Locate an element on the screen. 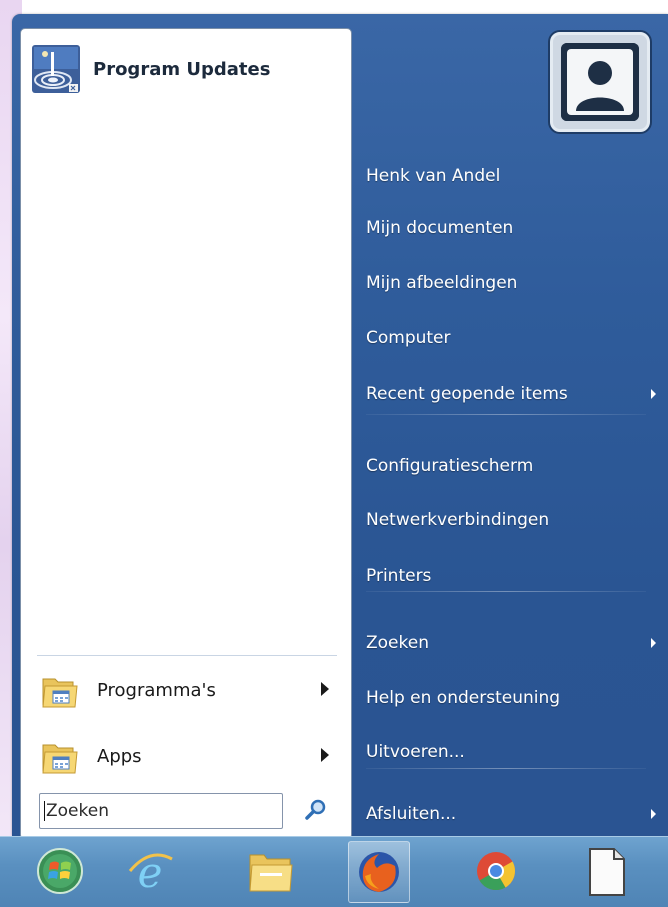 The height and width of the screenshot is (907, 668). notepad-button is located at coordinates (606, 871).